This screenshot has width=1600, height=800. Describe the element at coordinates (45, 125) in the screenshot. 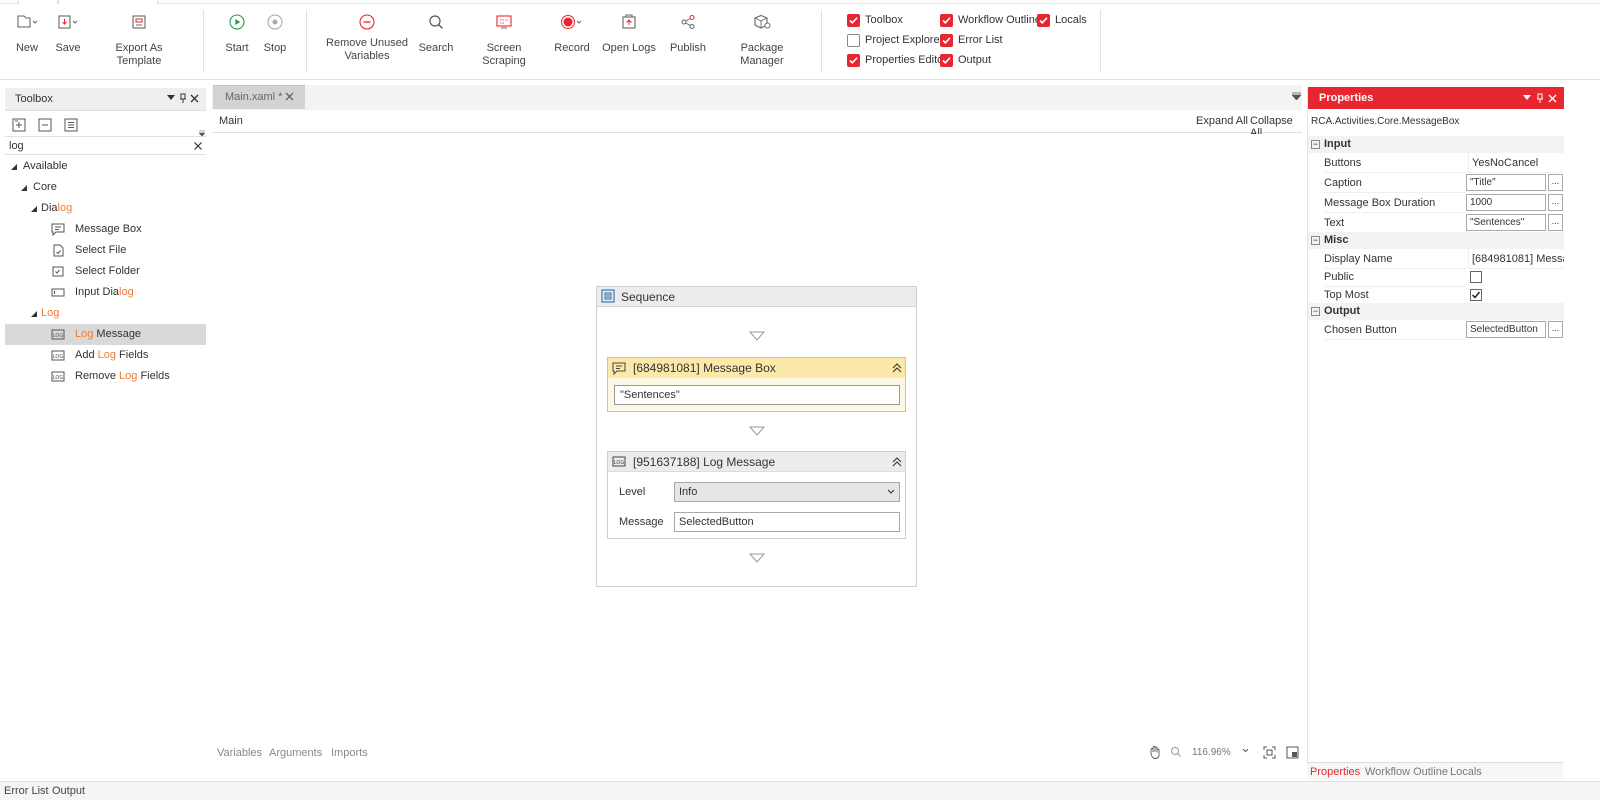

I see `collapse-all-icon` at that location.